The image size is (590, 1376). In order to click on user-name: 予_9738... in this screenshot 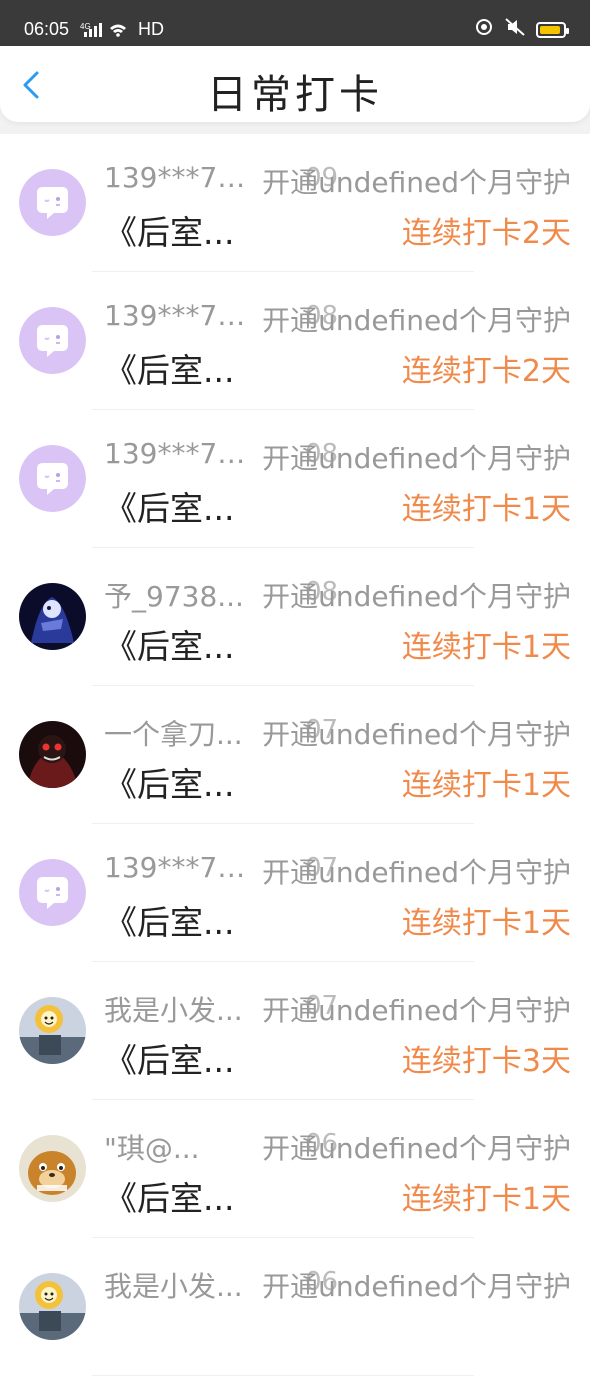, I will do `click(174, 596)`.